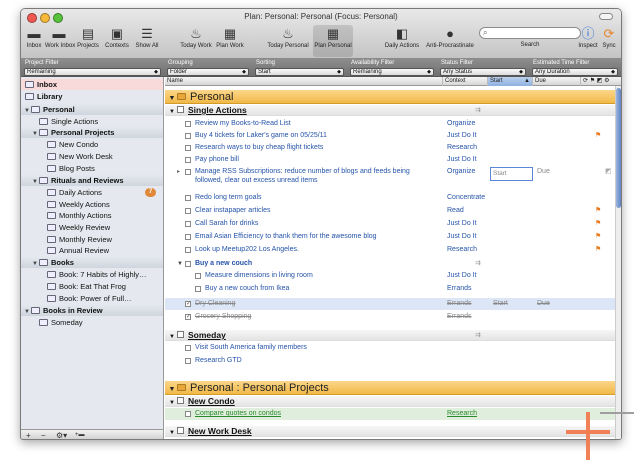  What do you see at coordinates (390, 289) in the screenshot?
I see `task-row: Buy a new couch from Ikea Errands` at bounding box center [390, 289].